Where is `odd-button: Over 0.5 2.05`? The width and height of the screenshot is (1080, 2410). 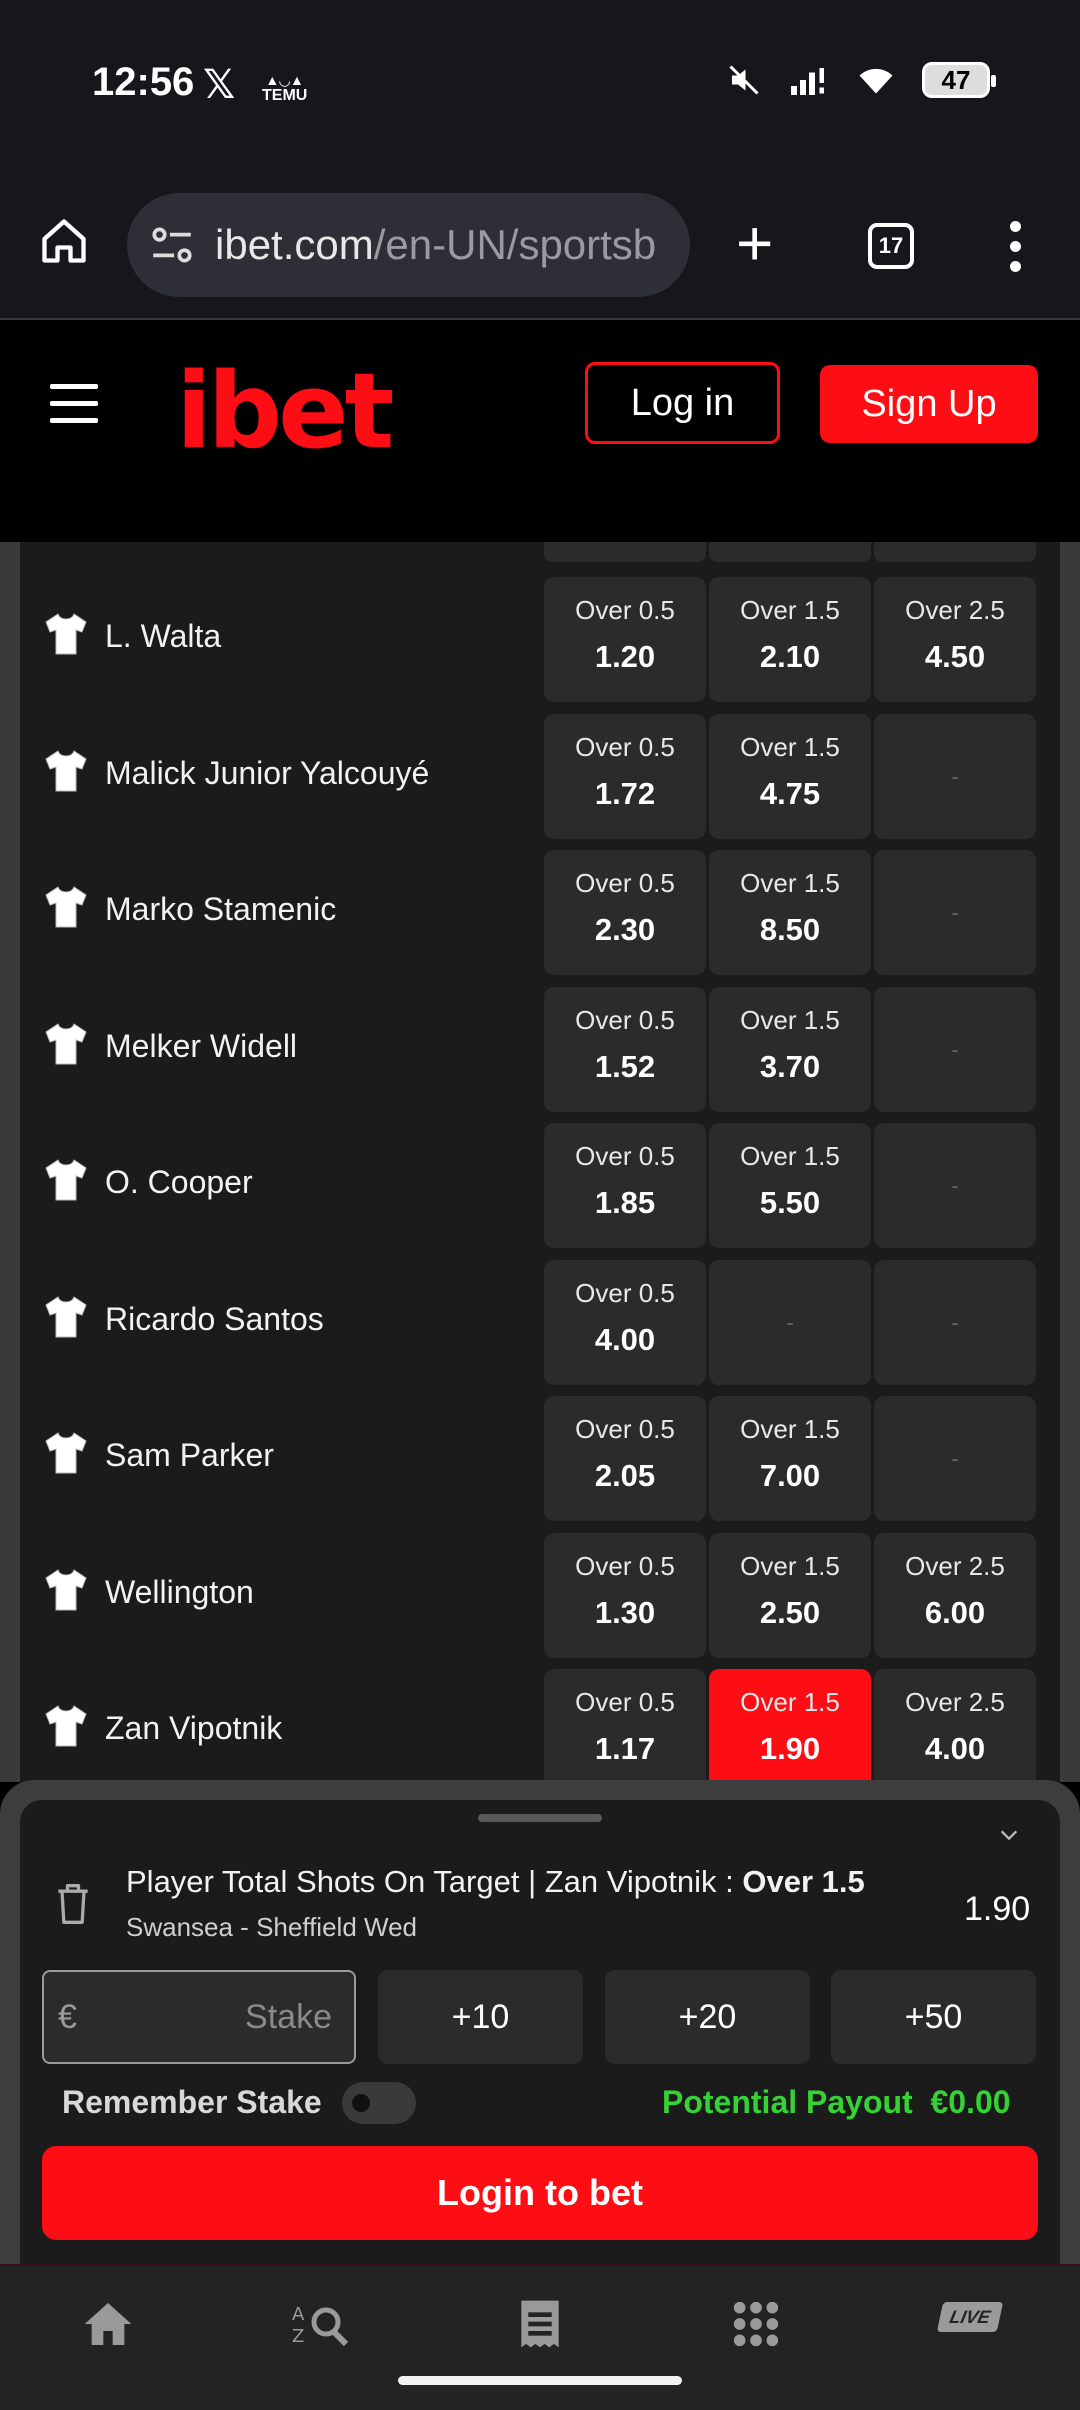 odd-button: Over 0.5 2.05 is located at coordinates (625, 1458).